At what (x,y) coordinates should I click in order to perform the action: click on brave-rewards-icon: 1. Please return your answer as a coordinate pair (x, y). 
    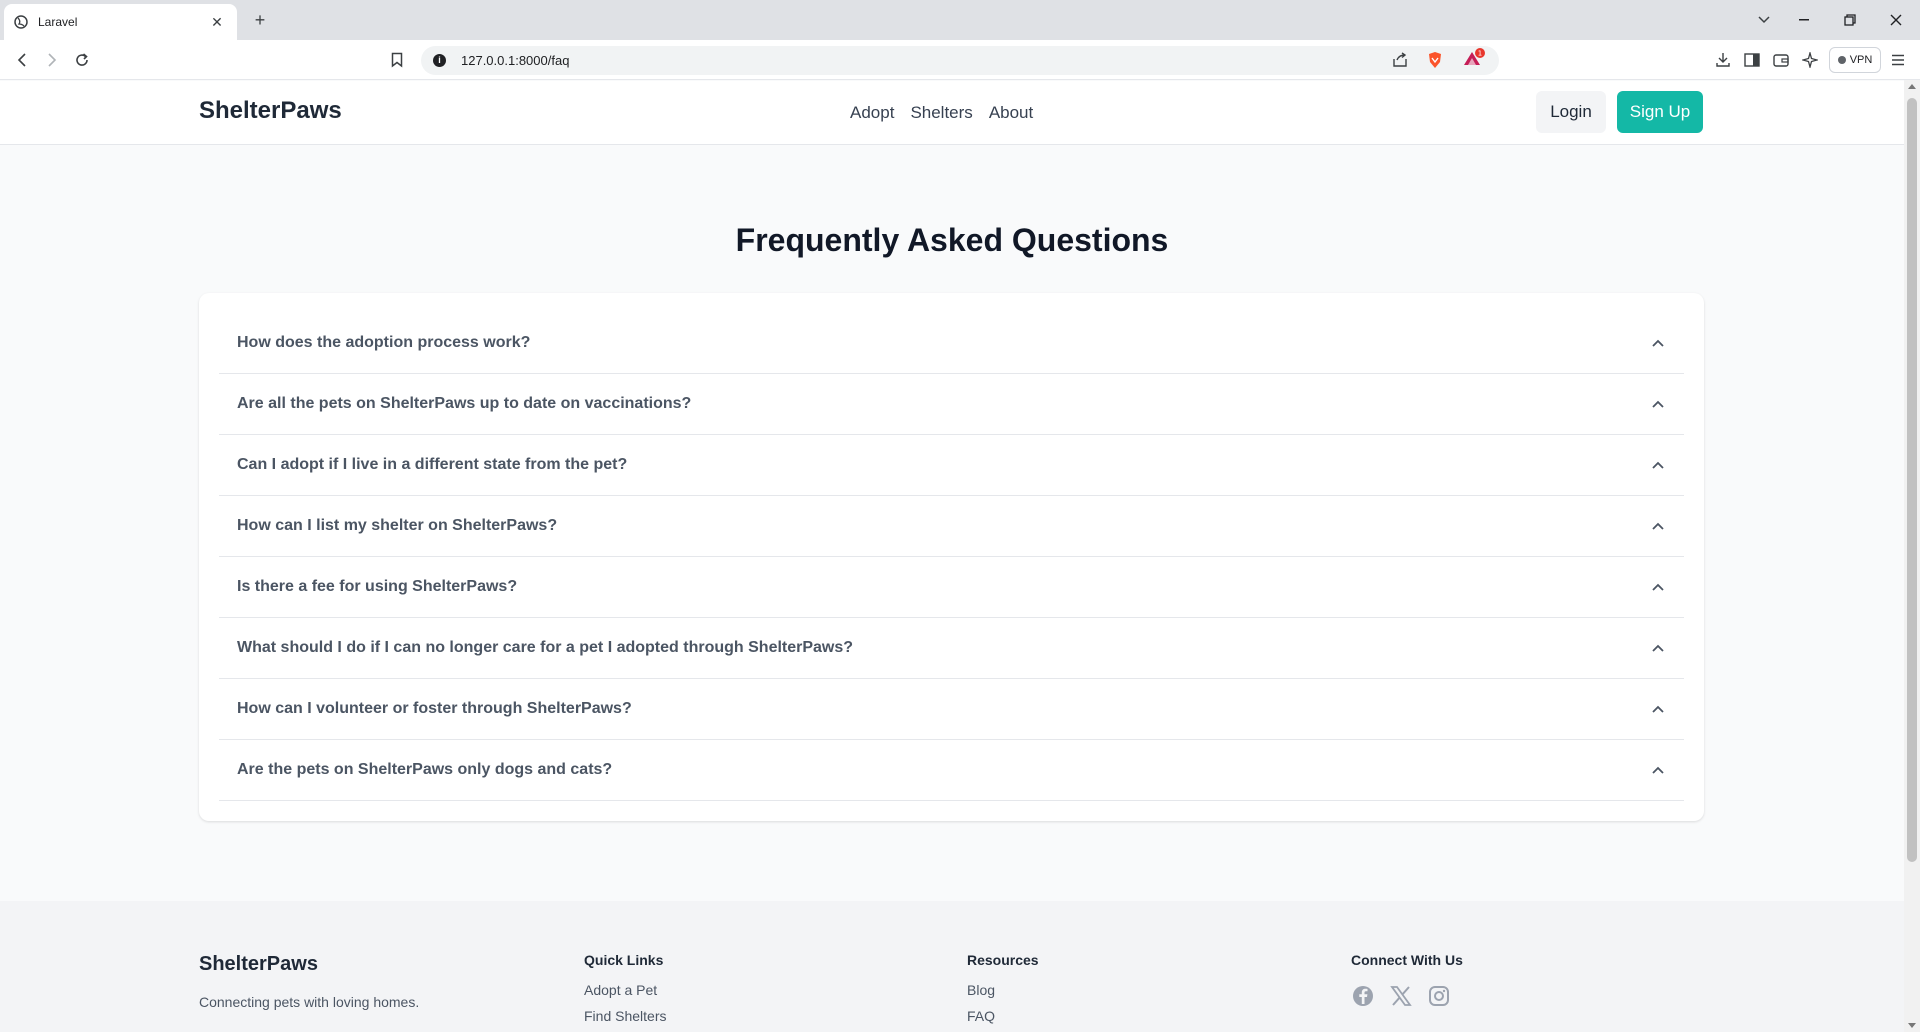
    Looking at the image, I should click on (1474, 57).